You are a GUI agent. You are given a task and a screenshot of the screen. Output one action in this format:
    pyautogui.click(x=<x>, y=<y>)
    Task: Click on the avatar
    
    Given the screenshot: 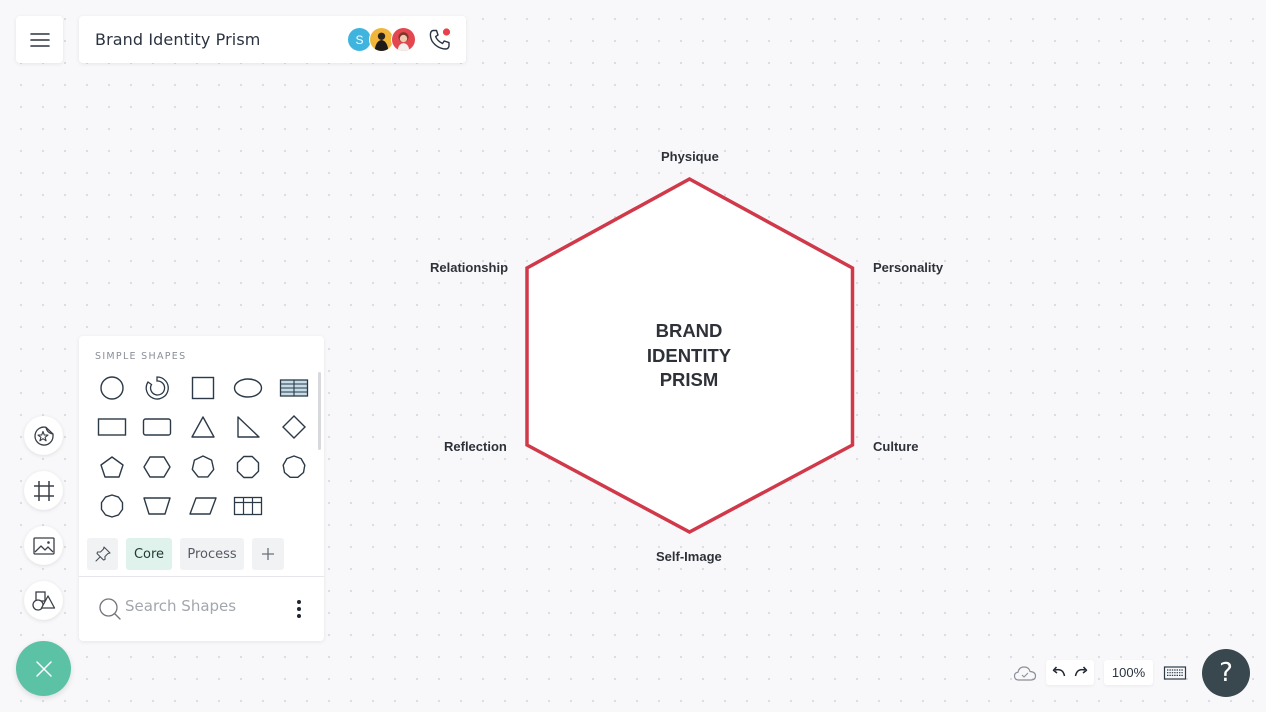 What is the action you would take?
    pyautogui.click(x=403, y=39)
    